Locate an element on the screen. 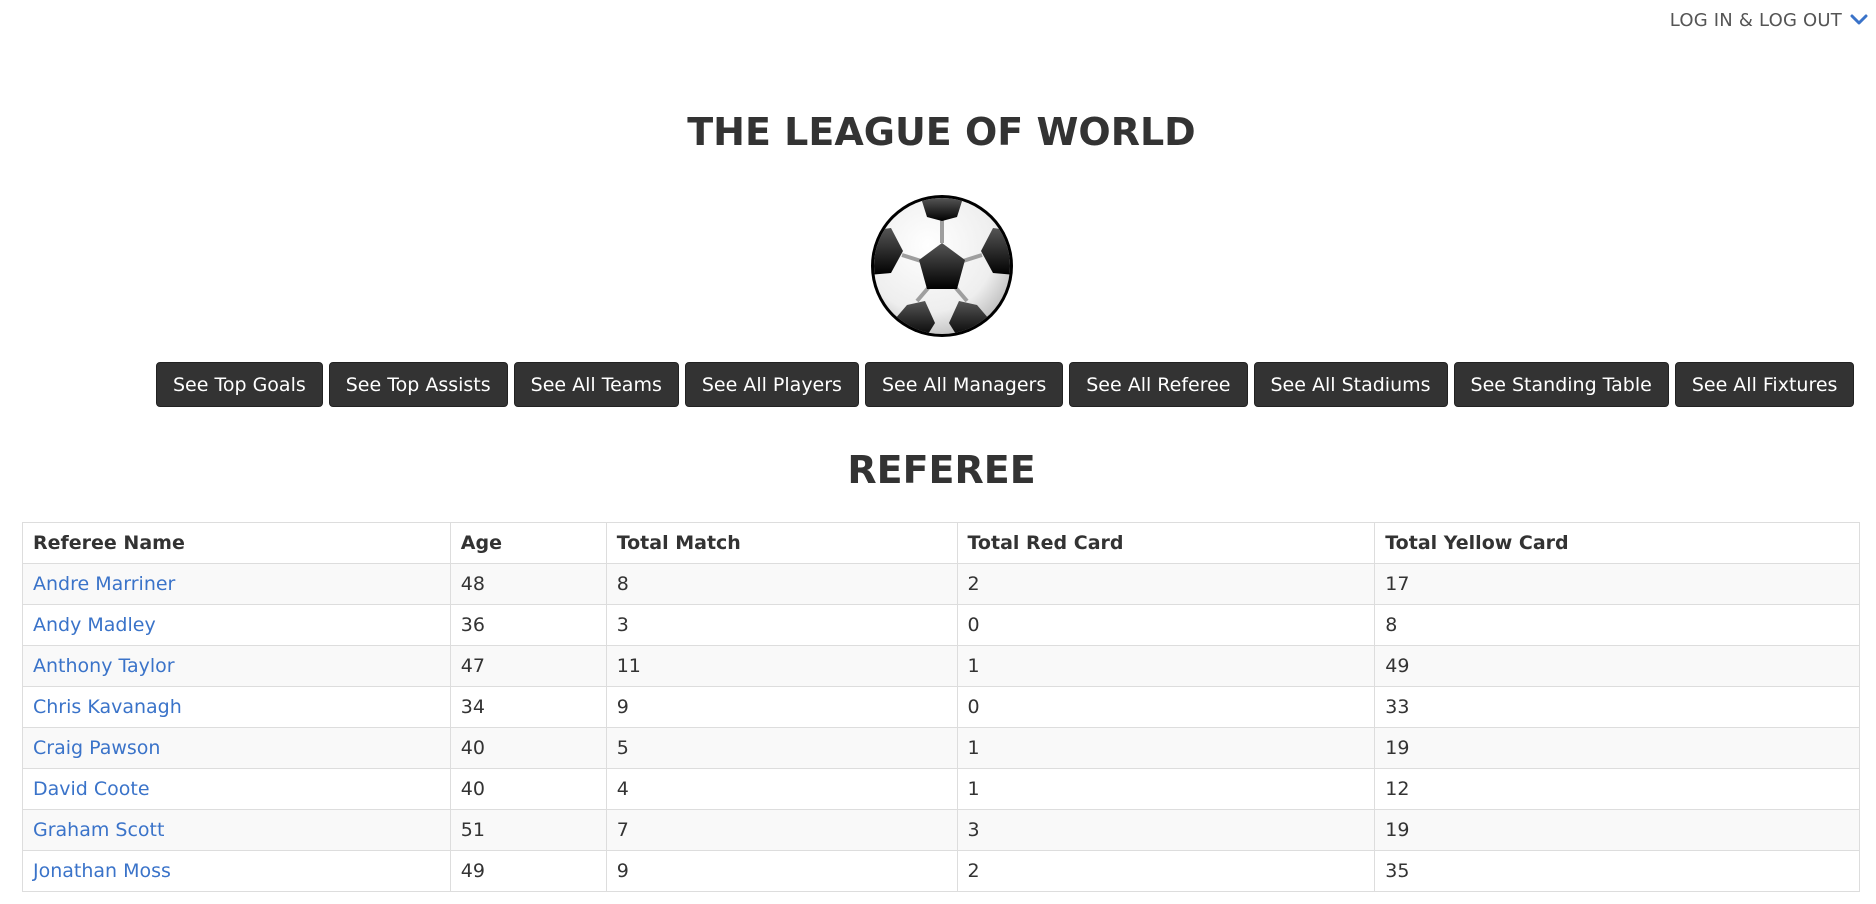 The width and height of the screenshot is (1876, 904). referee-name-link: David Coote is located at coordinates (91, 789).